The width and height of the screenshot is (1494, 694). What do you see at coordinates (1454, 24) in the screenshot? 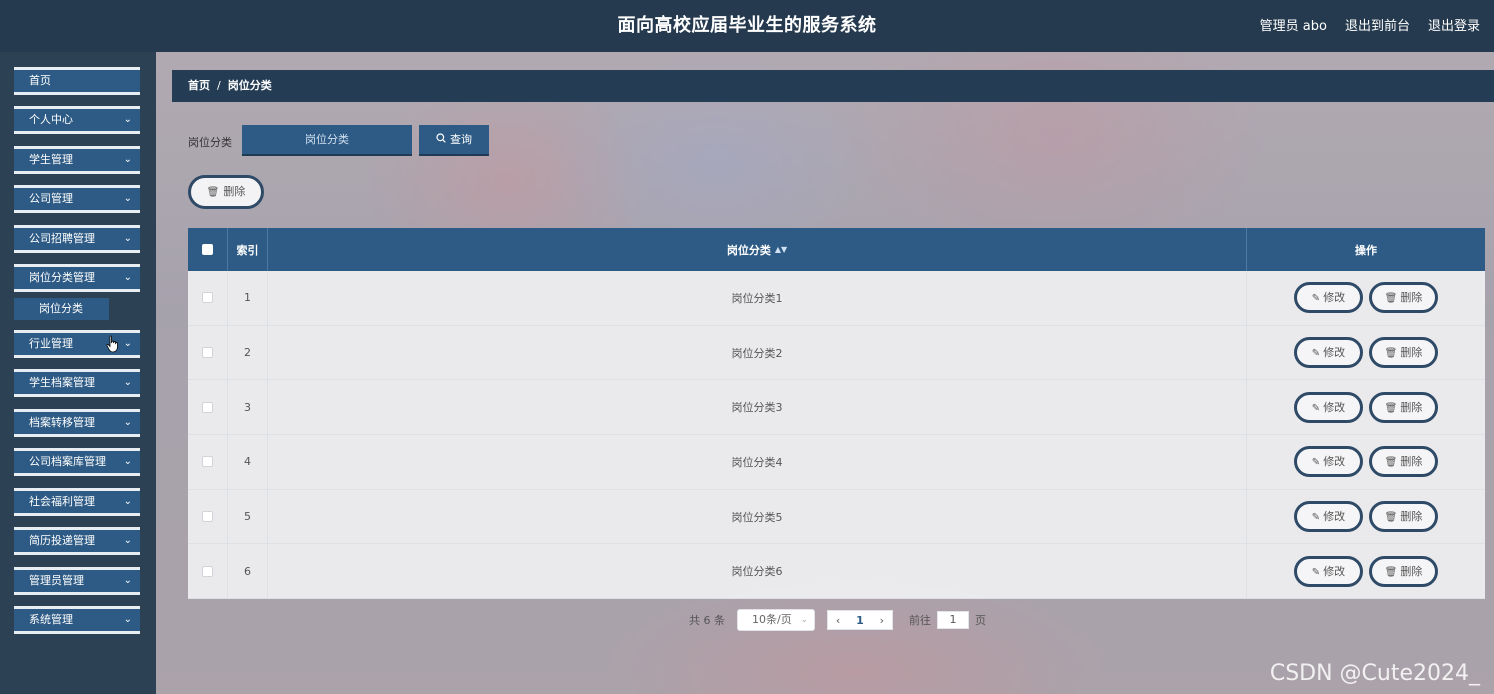
I see `logout-link: 退出登录` at bounding box center [1454, 24].